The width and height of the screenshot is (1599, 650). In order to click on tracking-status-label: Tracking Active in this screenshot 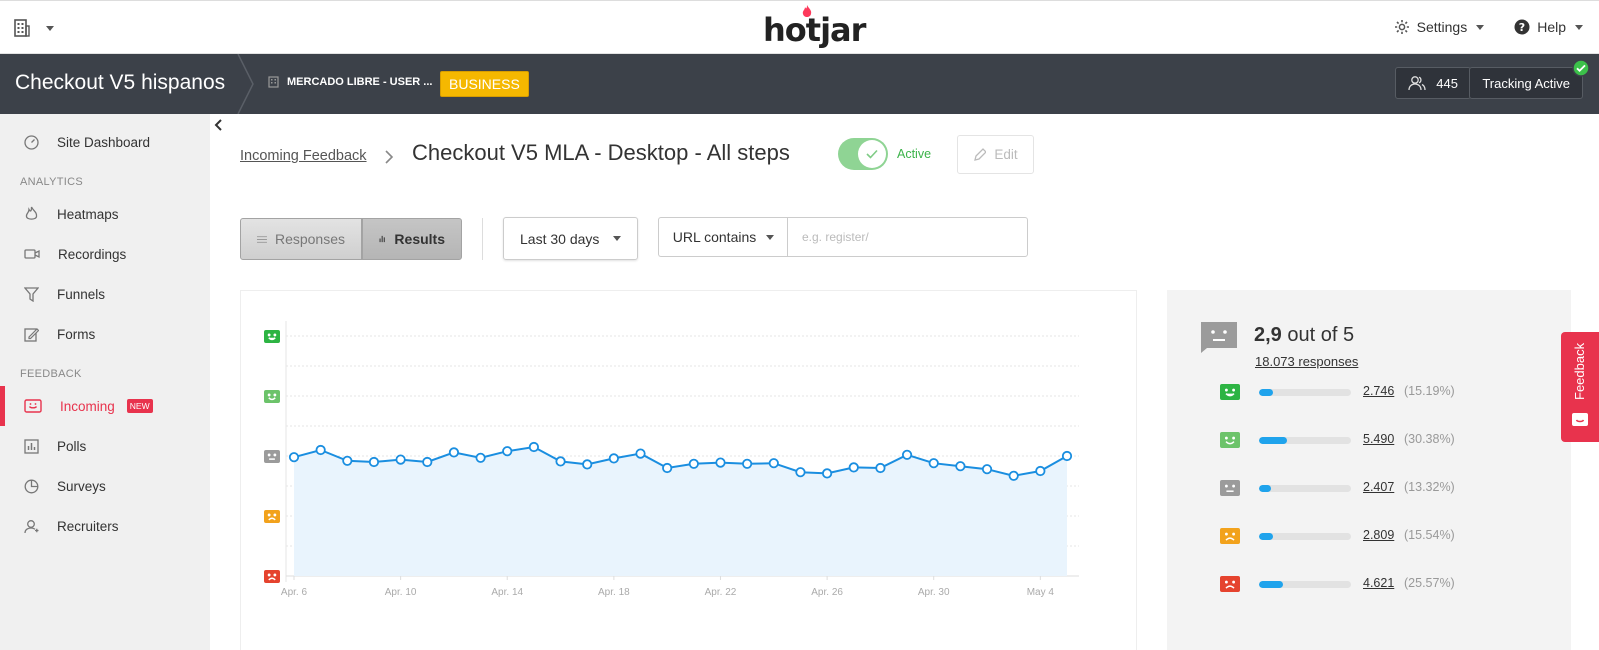, I will do `click(1526, 83)`.